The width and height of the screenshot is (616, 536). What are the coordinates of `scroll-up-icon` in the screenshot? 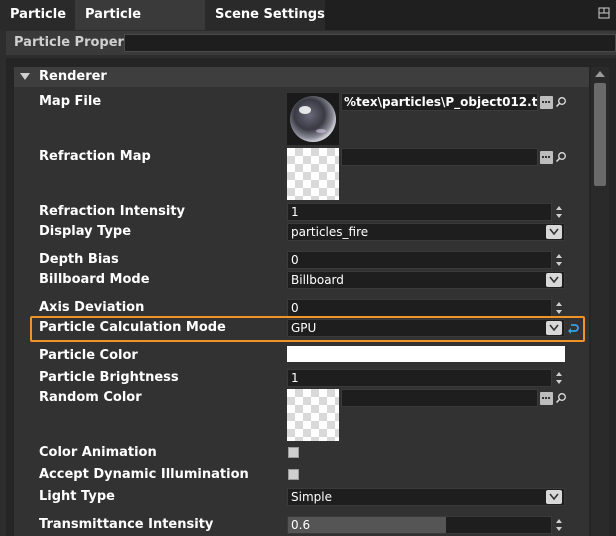 It's located at (600, 74).